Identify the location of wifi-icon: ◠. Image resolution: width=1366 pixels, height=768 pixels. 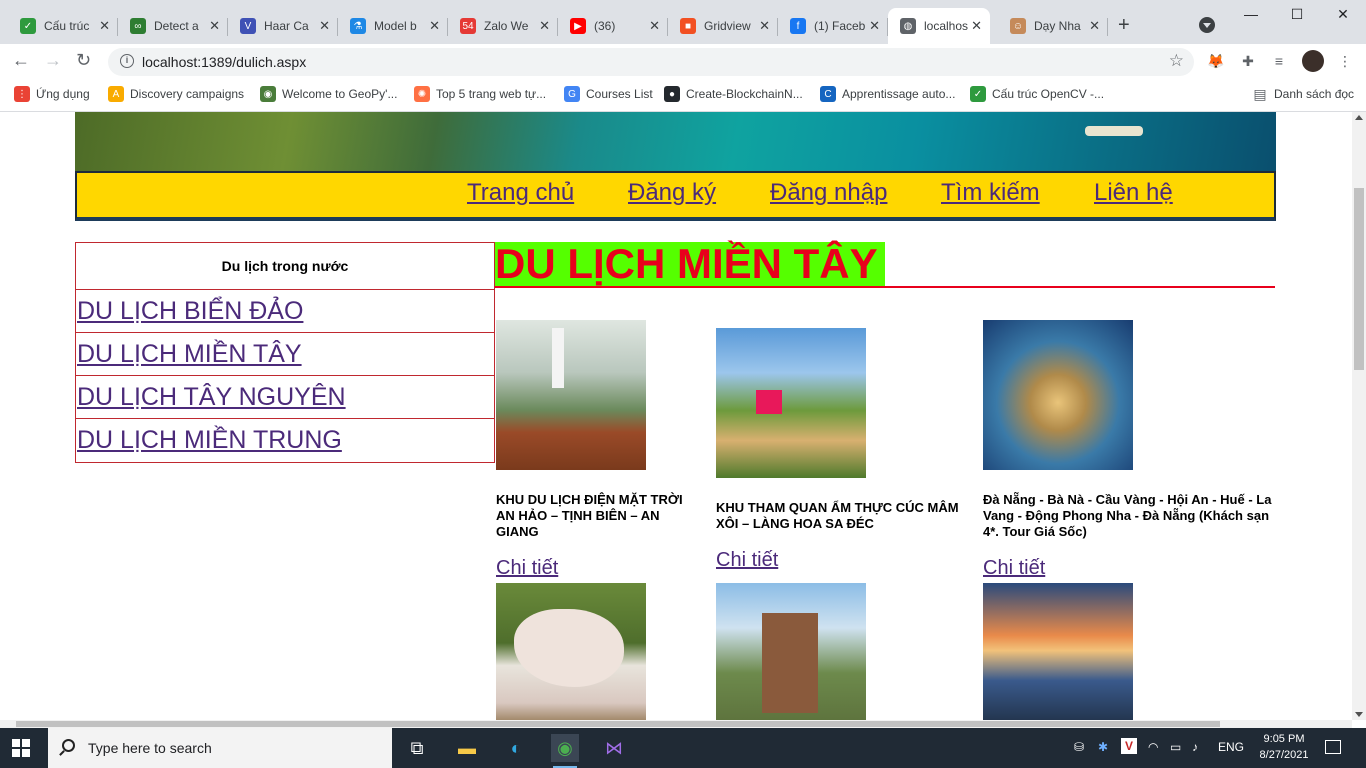
(1153, 747).